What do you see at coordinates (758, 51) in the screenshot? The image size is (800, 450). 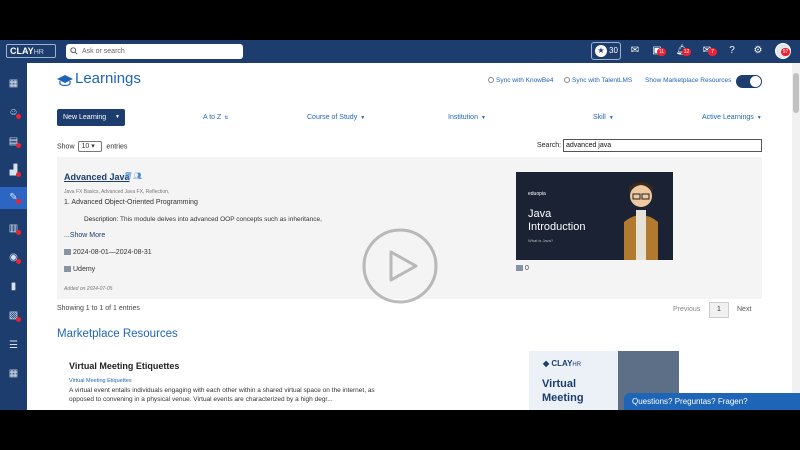 I see `apps-icon: ⚙` at bounding box center [758, 51].